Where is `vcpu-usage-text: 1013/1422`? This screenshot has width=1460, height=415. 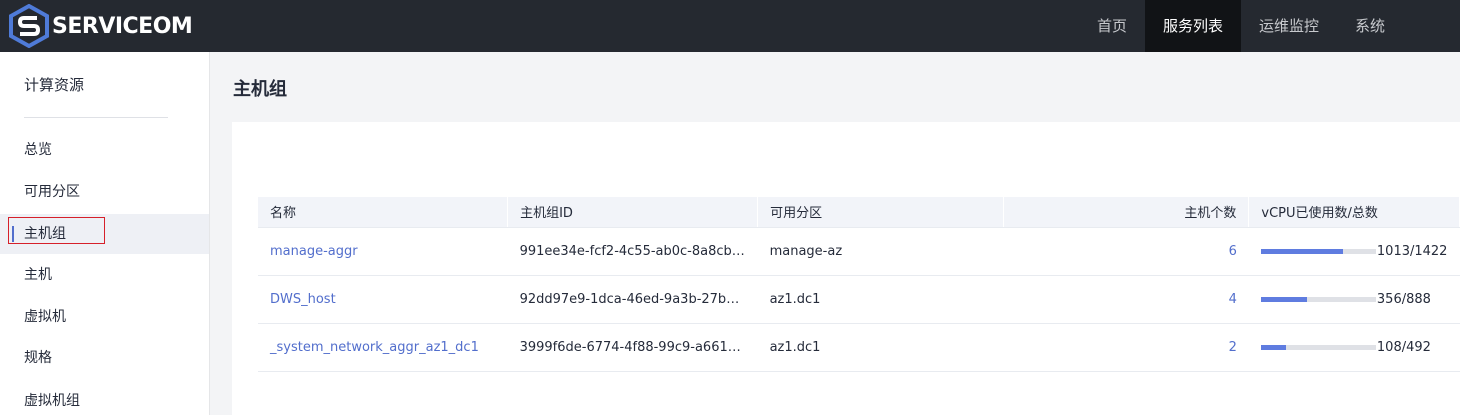 vcpu-usage-text: 1013/1422 is located at coordinates (1412, 251).